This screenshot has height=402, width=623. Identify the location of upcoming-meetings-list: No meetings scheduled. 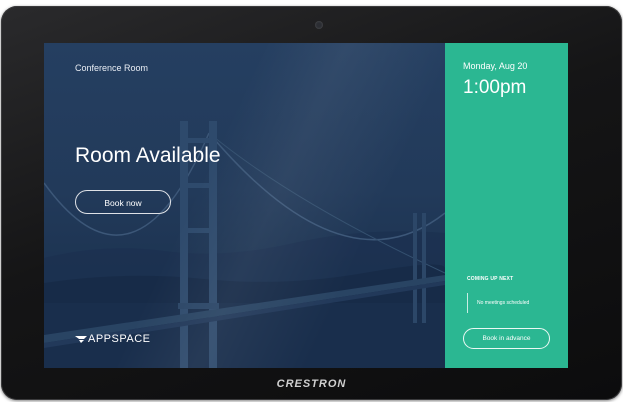
(498, 303).